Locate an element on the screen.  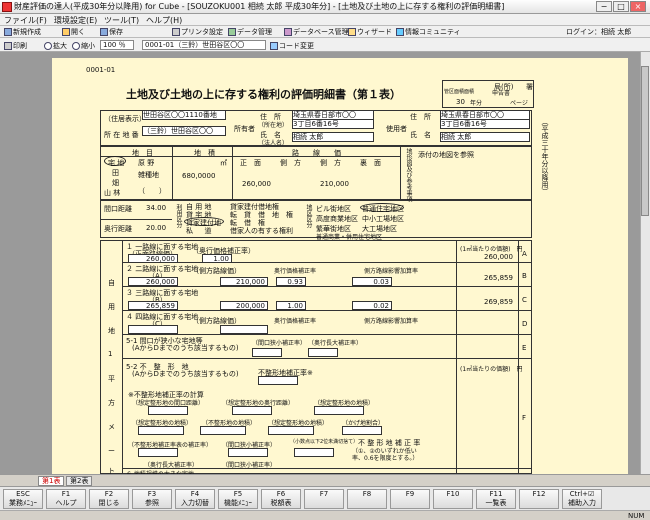
property-select: 0001-01（三鈴）世田谷区〇〇 is located at coordinates (204, 45).